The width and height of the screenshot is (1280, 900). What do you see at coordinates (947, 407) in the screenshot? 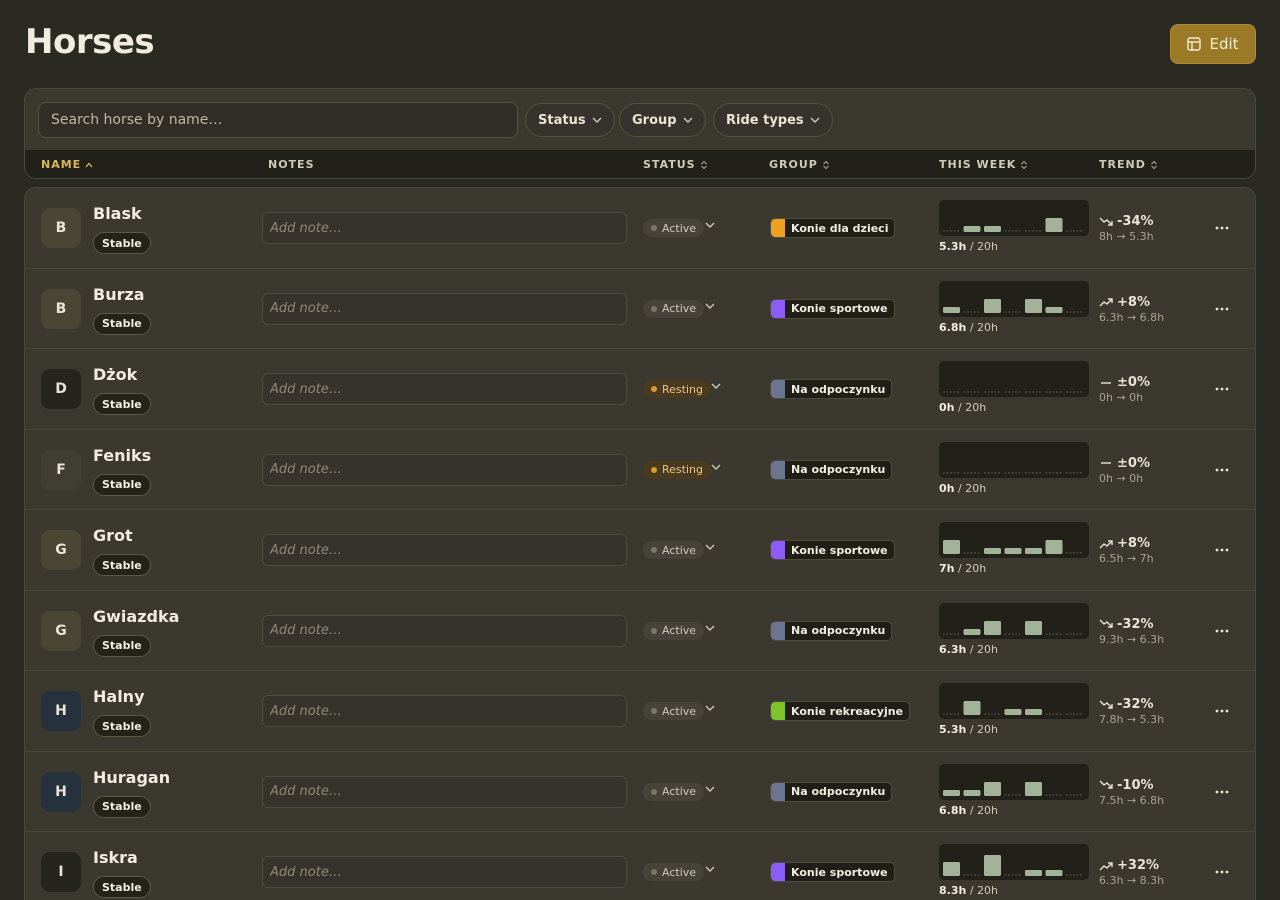
I see `week-hours-value: 0h` at bounding box center [947, 407].